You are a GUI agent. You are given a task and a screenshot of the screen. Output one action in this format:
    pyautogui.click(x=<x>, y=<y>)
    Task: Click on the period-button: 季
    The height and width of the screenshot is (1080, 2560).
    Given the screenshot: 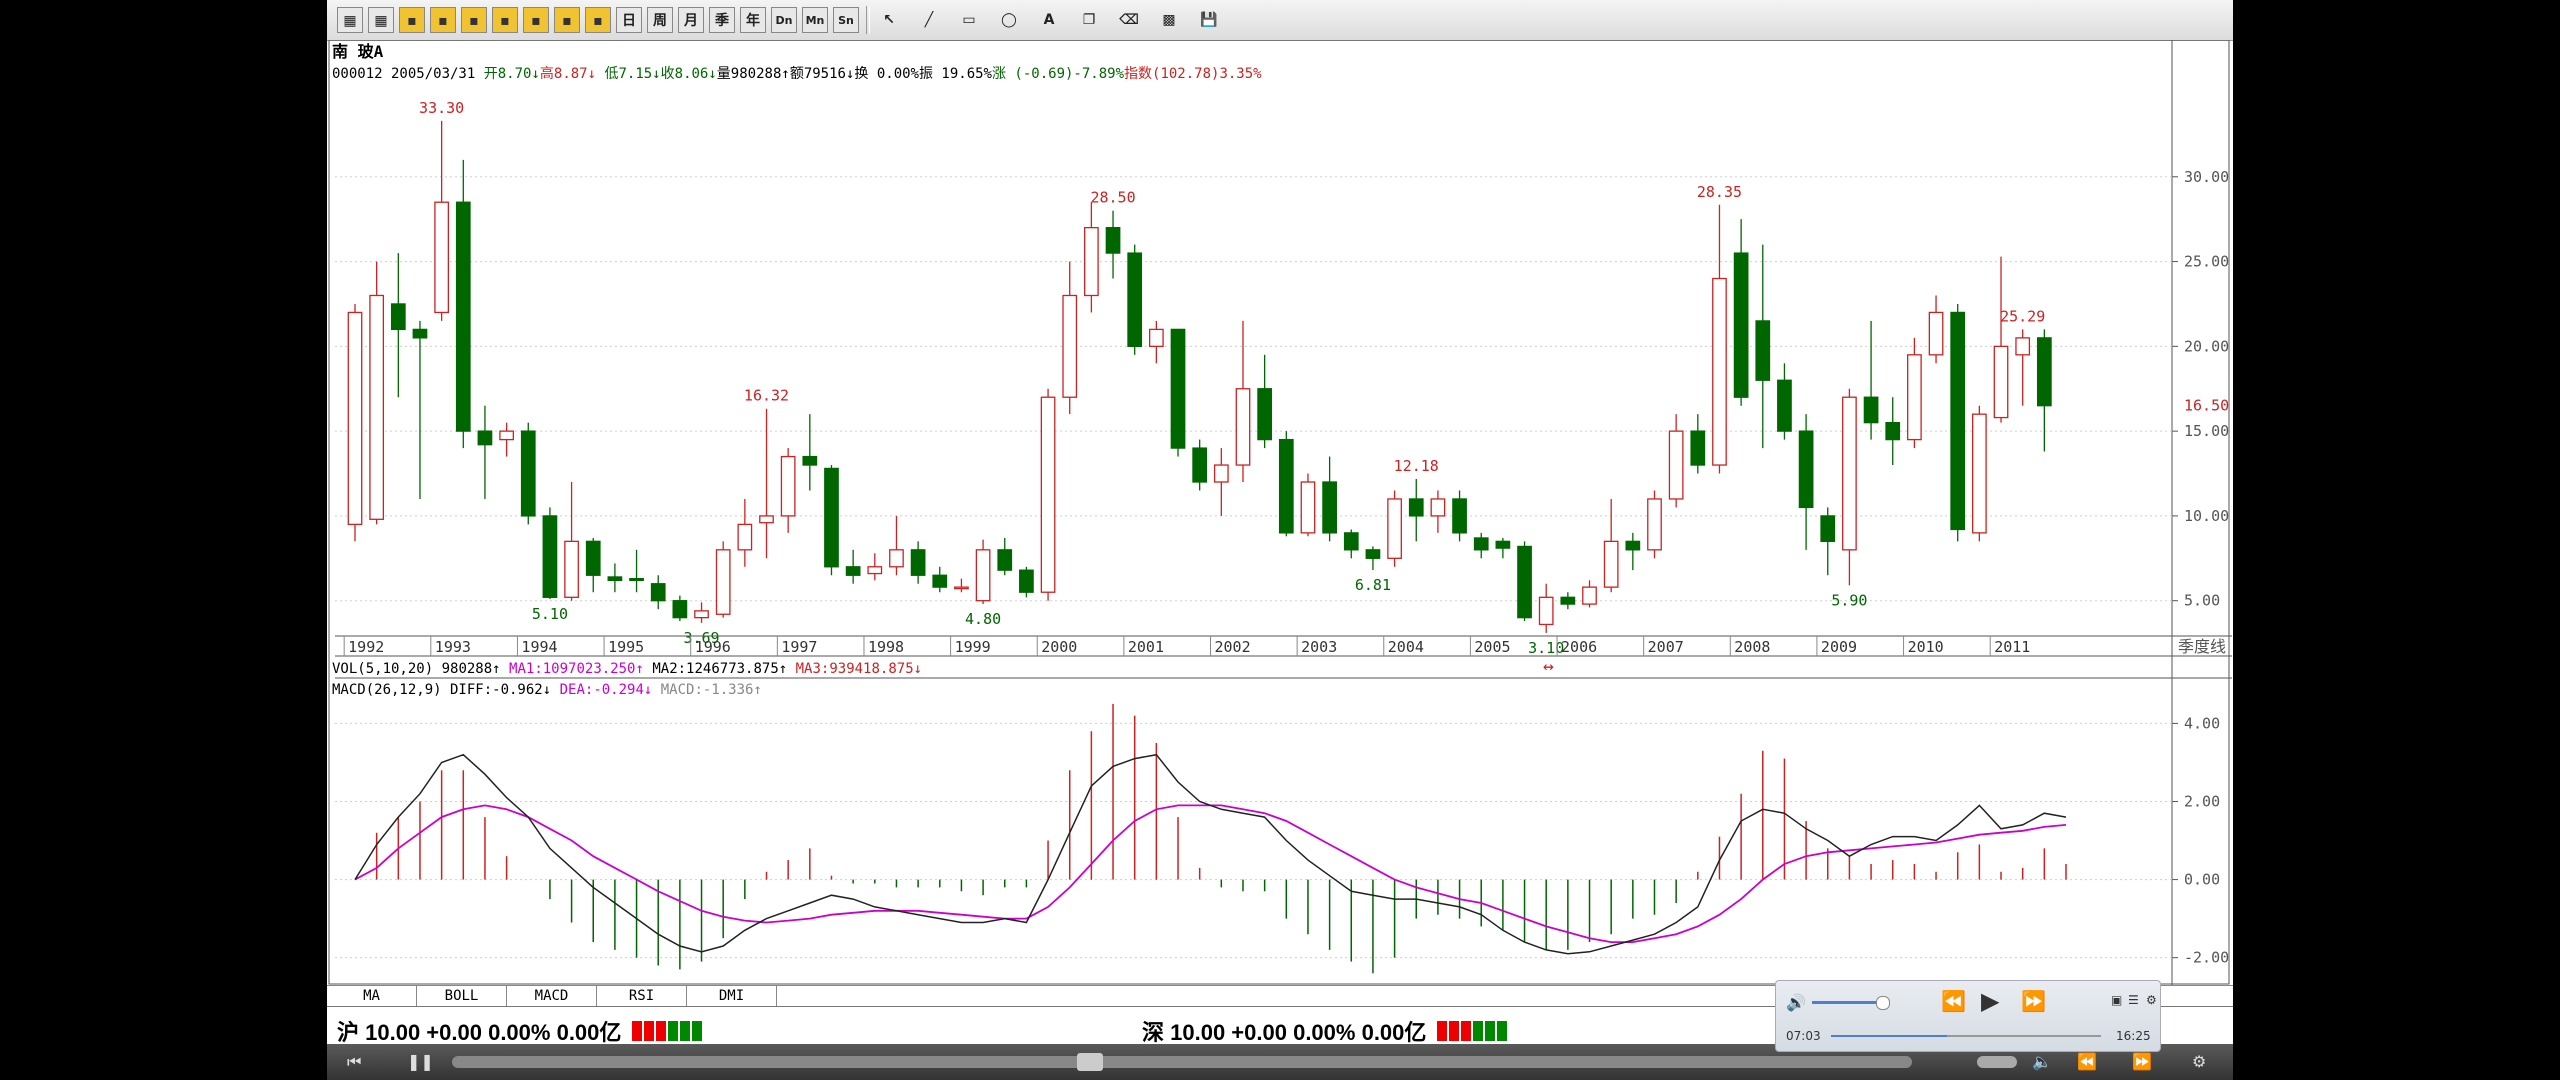 What is the action you would take?
    pyautogui.click(x=722, y=20)
    